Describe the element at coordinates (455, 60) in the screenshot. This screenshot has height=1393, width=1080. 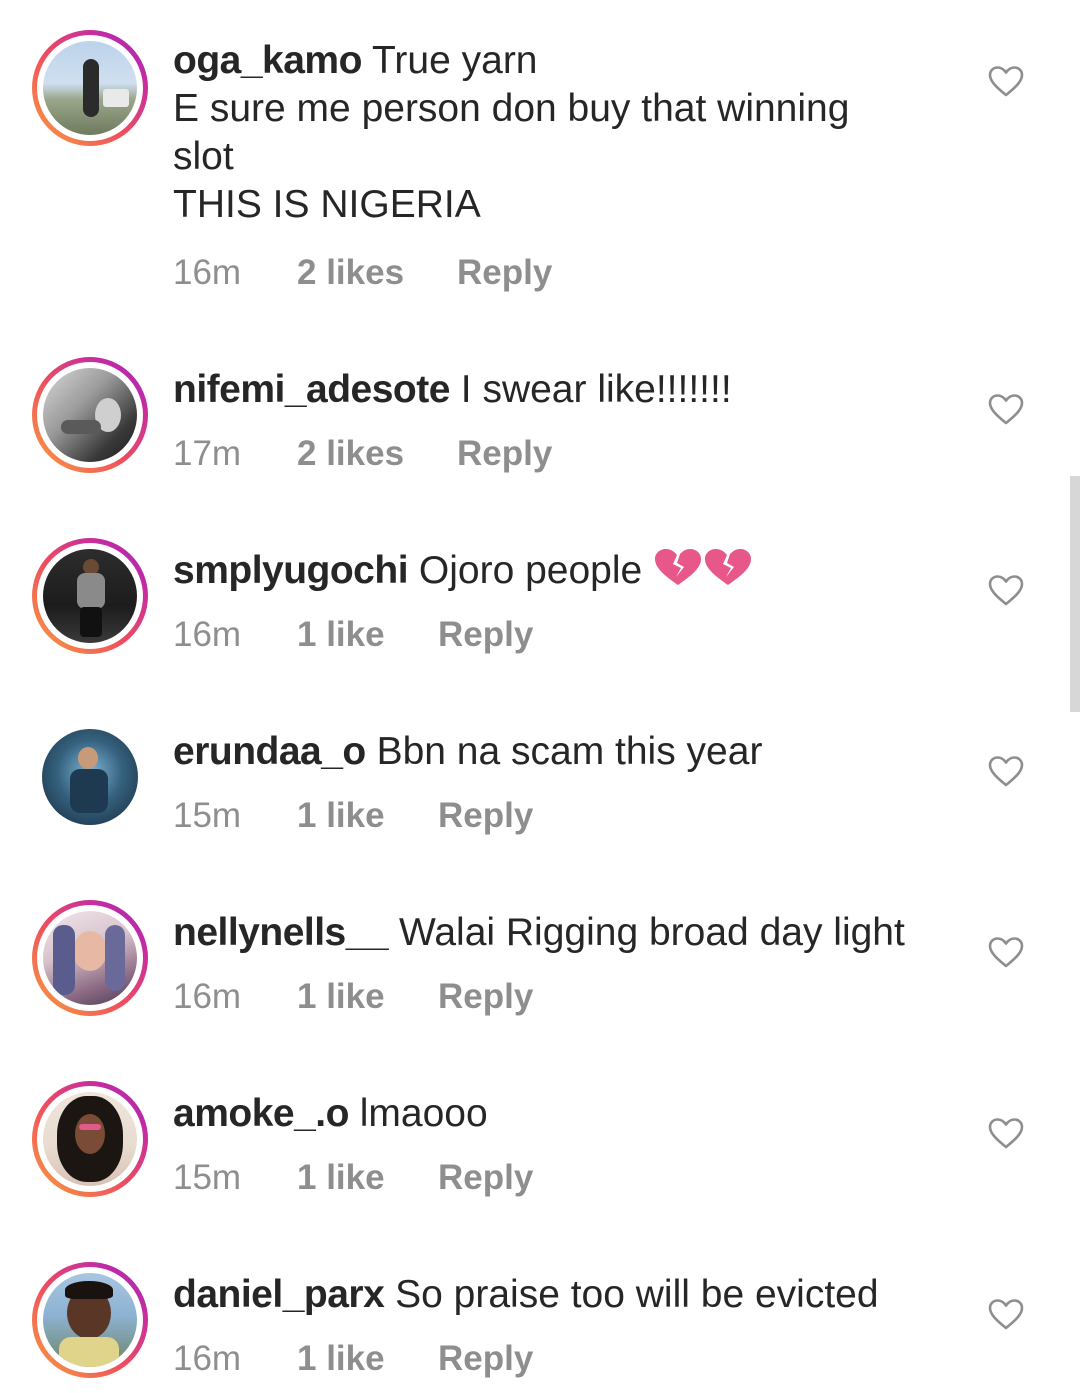
I see `comment-line: True yarn` at that location.